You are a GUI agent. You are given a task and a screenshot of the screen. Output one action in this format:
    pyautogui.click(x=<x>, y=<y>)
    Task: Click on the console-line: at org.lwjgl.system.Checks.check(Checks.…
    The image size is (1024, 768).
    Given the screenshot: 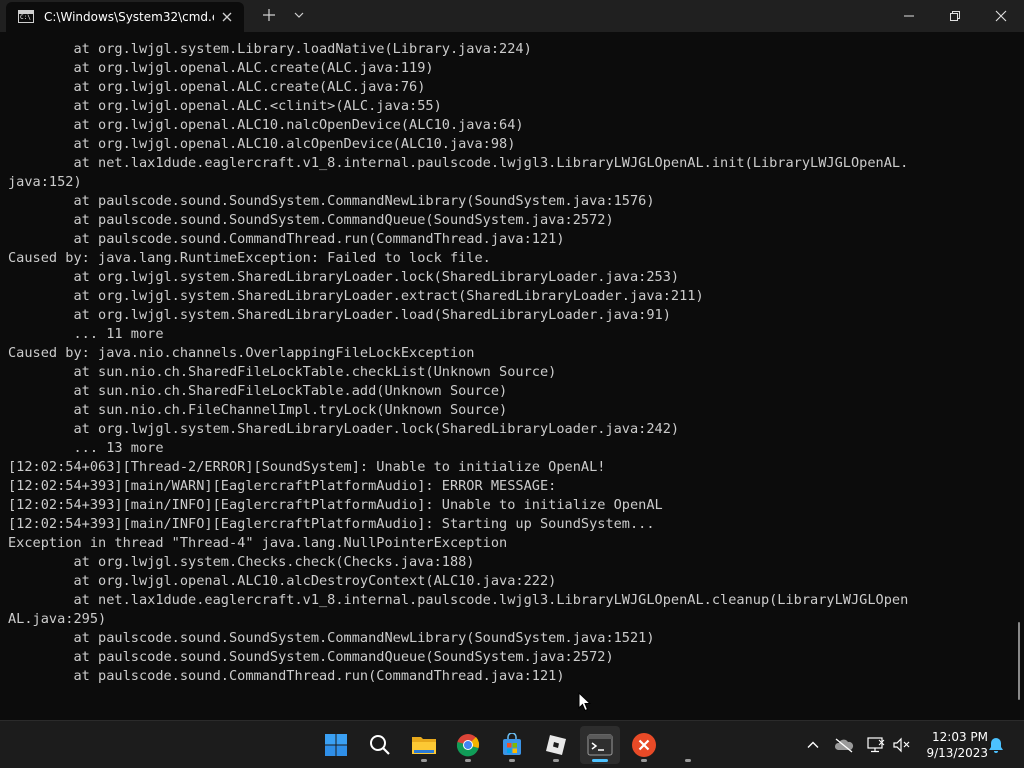 What is the action you would take?
    pyautogui.click(x=241, y=562)
    